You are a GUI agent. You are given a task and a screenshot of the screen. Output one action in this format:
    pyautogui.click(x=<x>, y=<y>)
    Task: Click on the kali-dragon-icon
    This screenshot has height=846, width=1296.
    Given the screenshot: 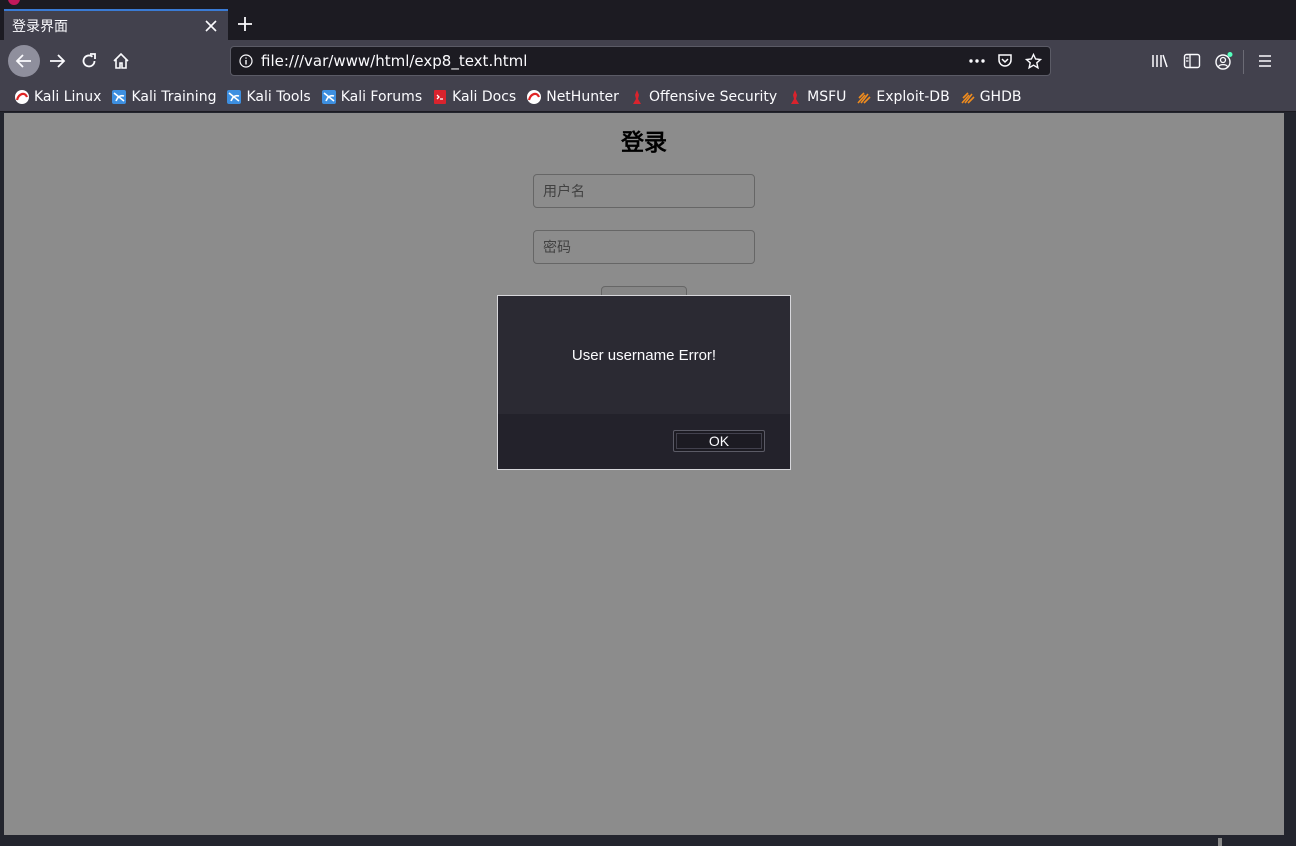 What is the action you would take?
    pyautogui.click(x=22, y=96)
    